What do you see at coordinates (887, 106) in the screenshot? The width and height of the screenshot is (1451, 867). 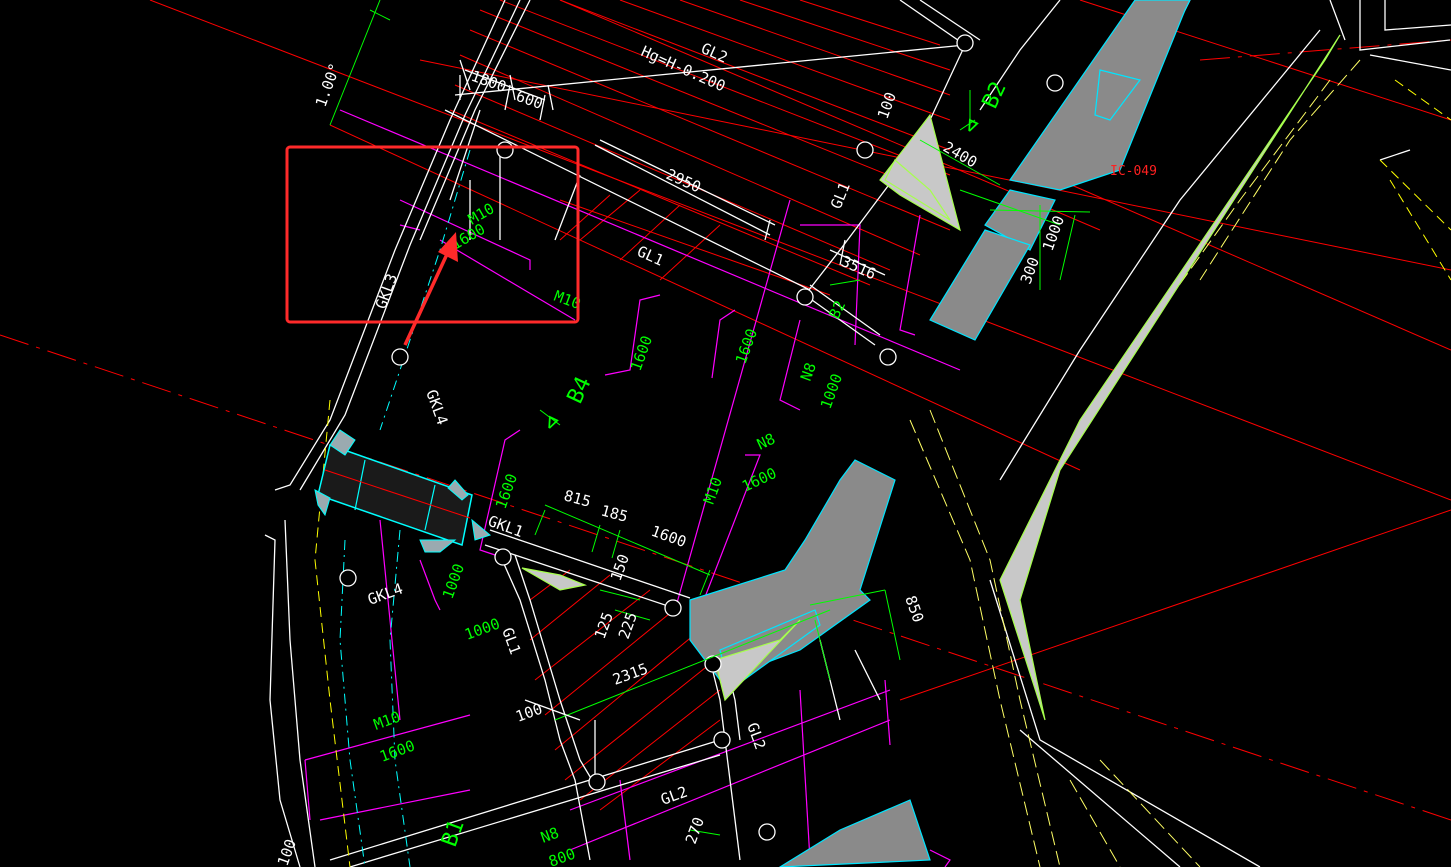 I see `dim-100-top: 100` at bounding box center [887, 106].